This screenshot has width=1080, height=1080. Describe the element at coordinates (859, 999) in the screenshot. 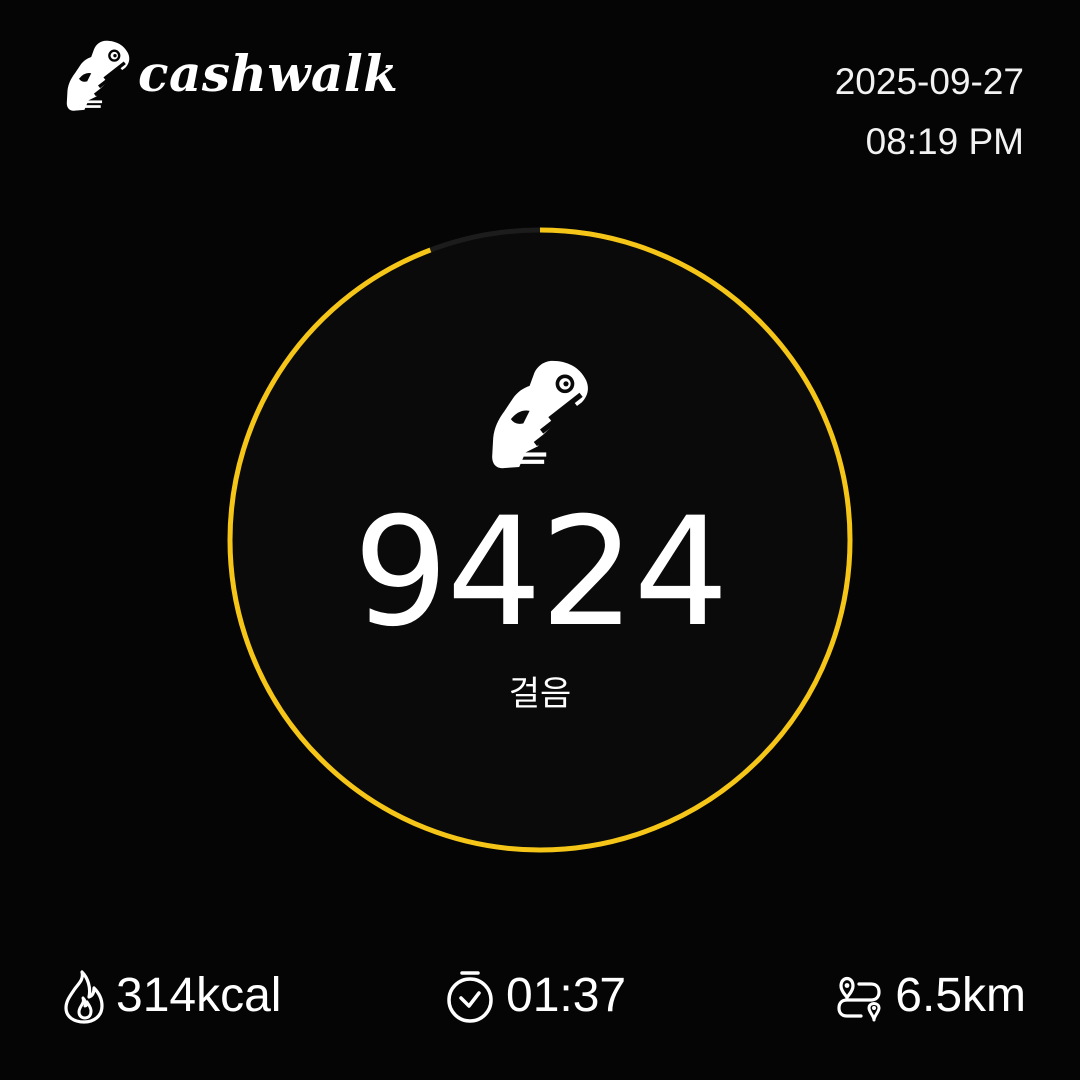

I see `route-icon` at that location.